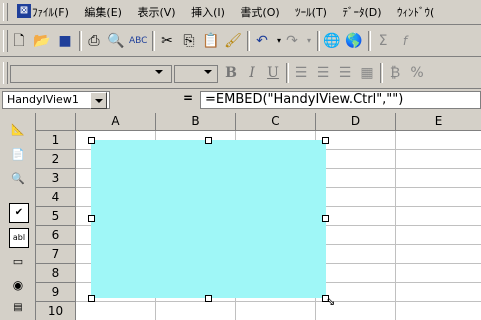  Describe the element at coordinates (91, 74) in the screenshot. I see `font-name-select` at that location.